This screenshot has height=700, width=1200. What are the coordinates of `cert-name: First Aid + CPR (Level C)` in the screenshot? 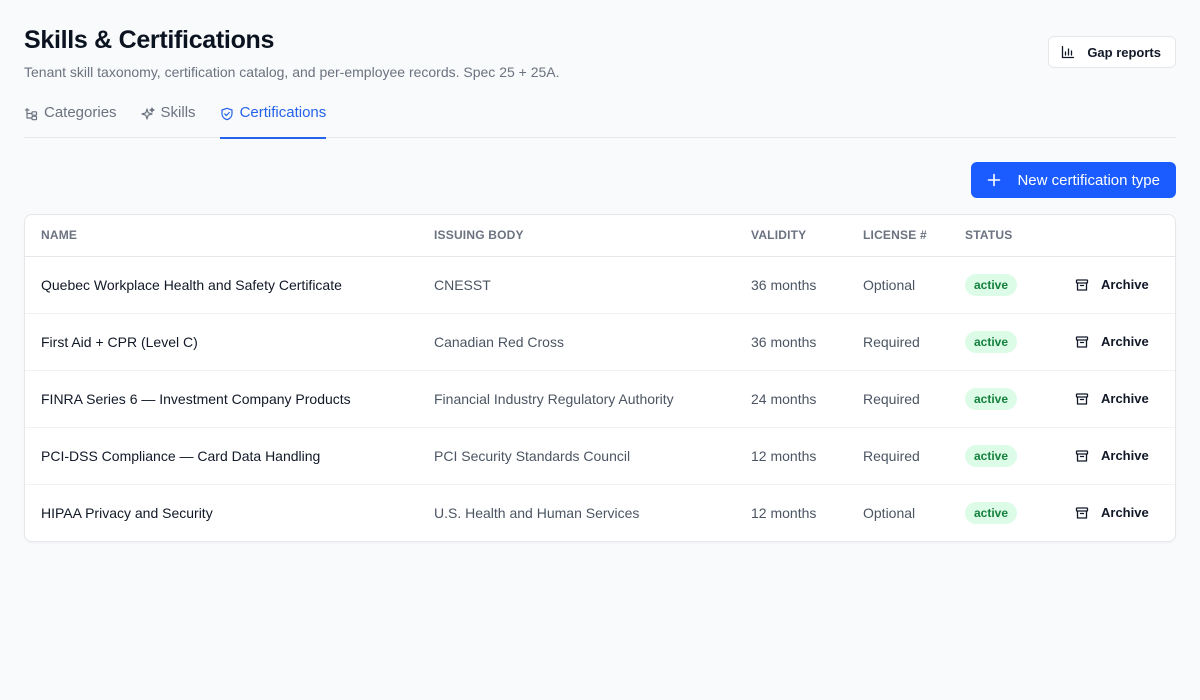 It's located at (221, 342).